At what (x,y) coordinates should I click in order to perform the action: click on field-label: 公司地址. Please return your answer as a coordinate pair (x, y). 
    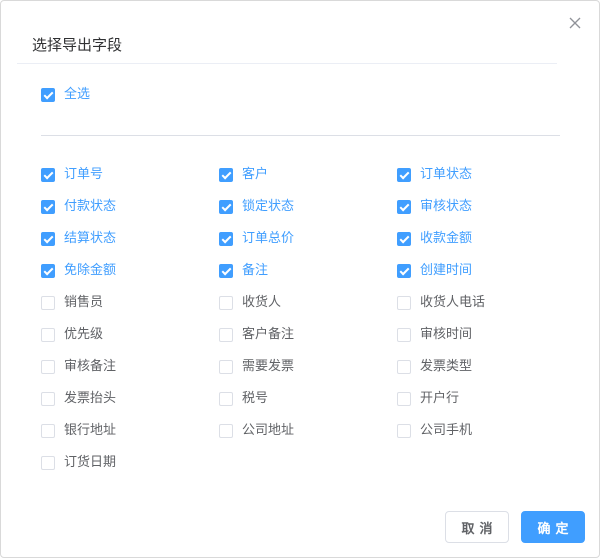
    Looking at the image, I should click on (268, 430).